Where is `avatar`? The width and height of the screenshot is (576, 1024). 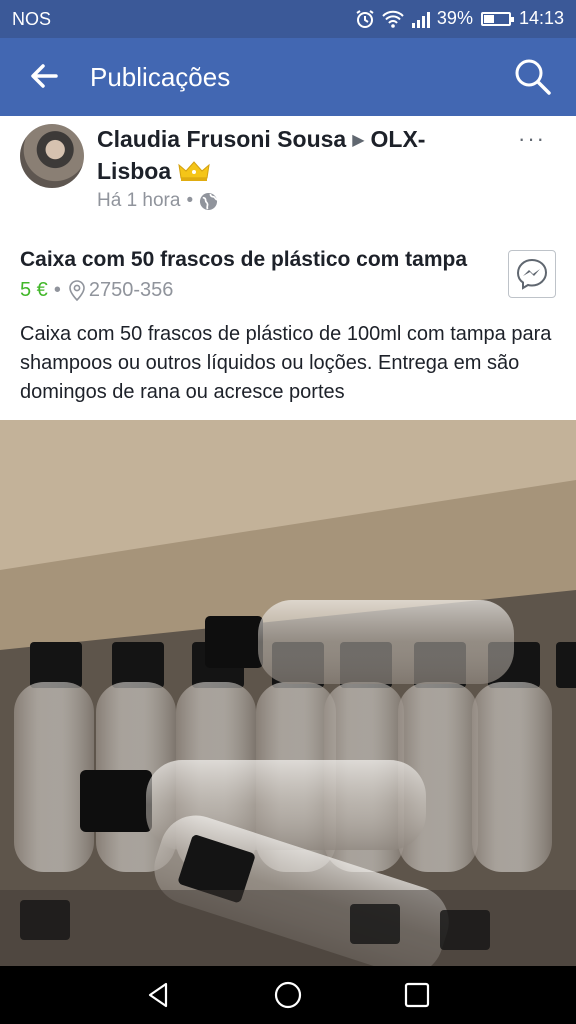 avatar is located at coordinates (52, 156).